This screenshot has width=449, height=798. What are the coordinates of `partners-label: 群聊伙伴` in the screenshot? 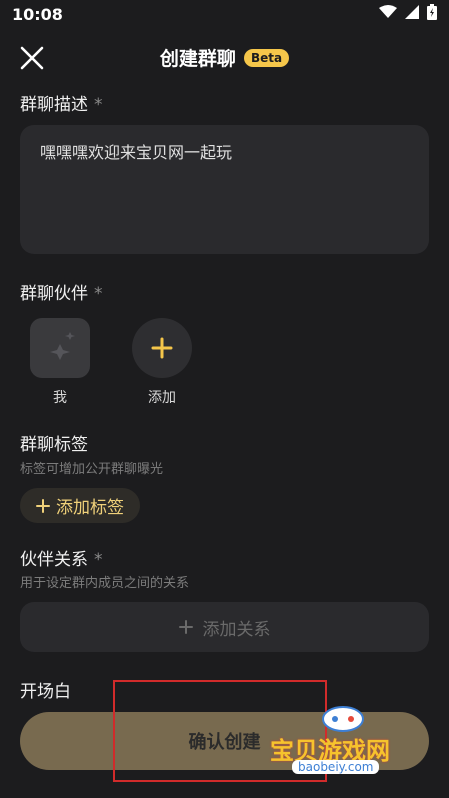 It's located at (54, 294).